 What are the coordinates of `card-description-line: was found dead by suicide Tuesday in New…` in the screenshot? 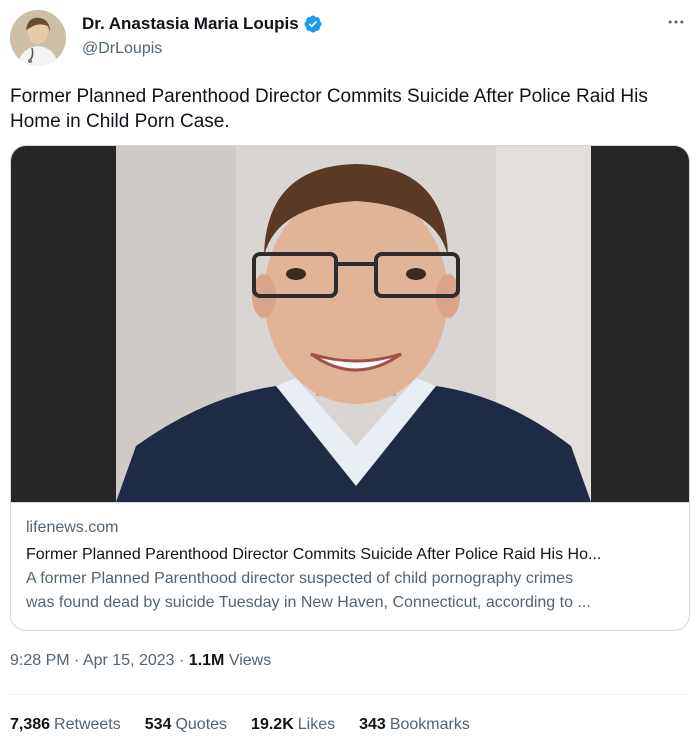 It's located at (308, 602).